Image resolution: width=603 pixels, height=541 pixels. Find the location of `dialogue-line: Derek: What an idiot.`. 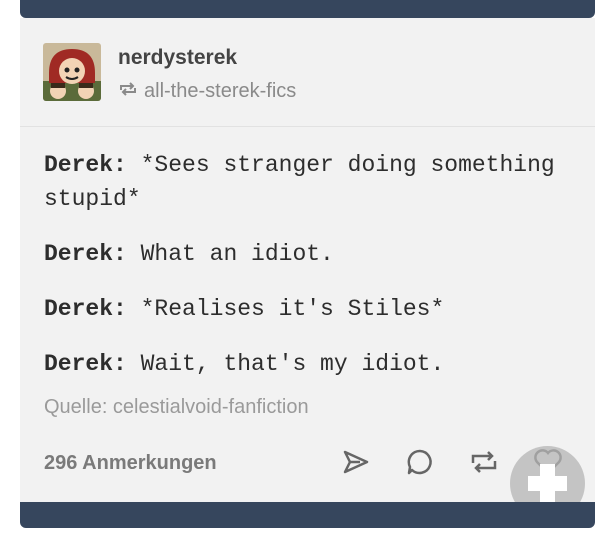

dialogue-line: Derek: What an idiot. is located at coordinates (314, 254).